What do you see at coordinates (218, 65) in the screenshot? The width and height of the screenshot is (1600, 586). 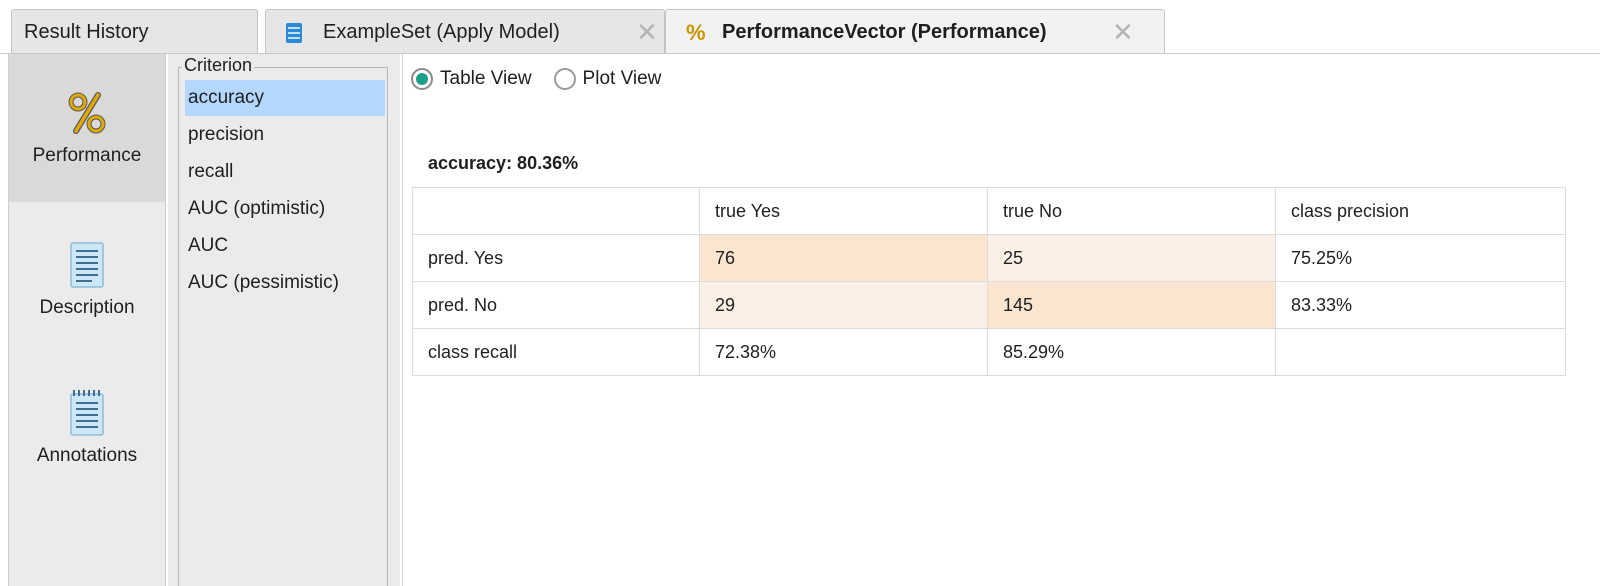 I see `criterion-legend: Criterion` at bounding box center [218, 65].